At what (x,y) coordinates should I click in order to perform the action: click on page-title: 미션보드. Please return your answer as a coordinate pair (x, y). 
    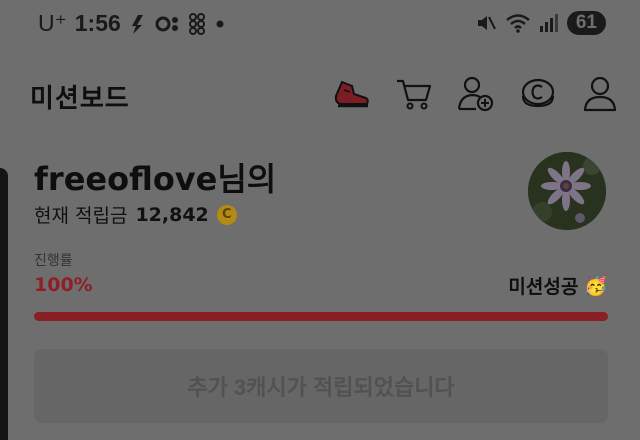
    Looking at the image, I should click on (80, 99).